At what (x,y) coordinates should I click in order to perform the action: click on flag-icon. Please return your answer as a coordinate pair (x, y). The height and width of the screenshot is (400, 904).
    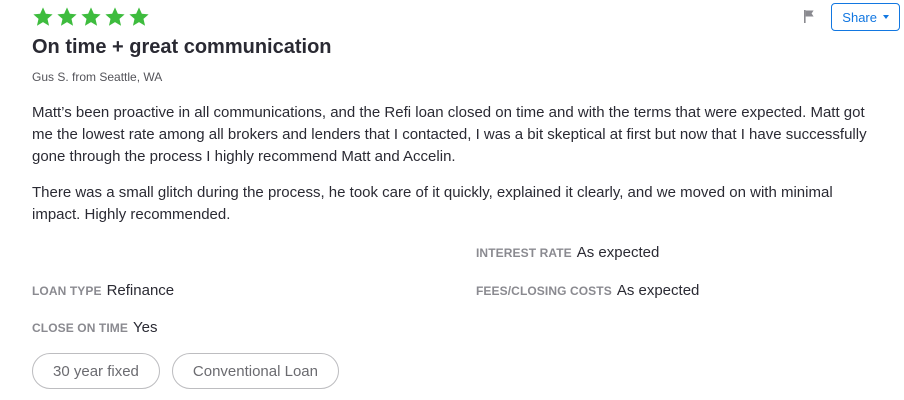
    Looking at the image, I should click on (810, 17).